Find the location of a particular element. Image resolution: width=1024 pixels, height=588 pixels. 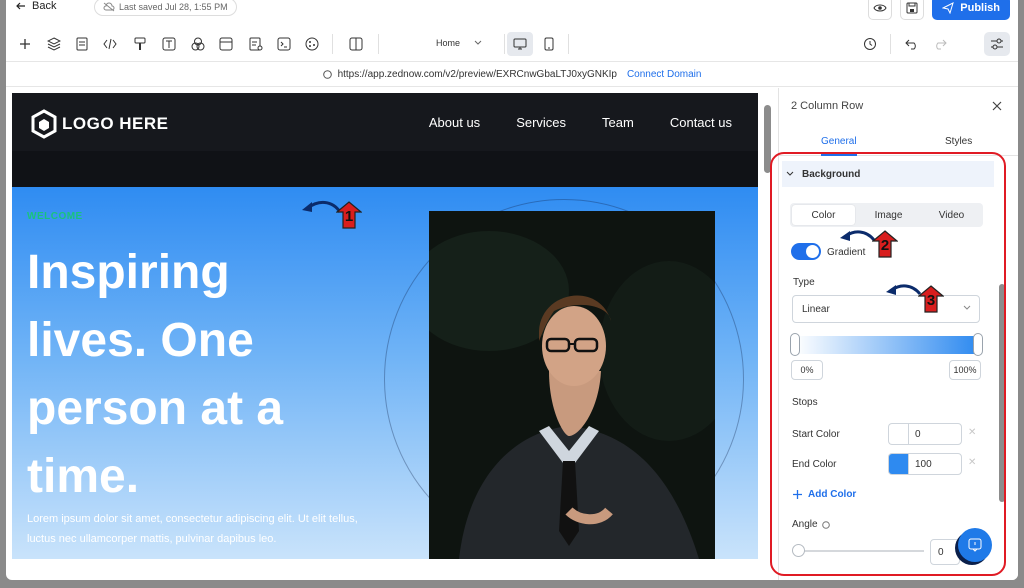

form-icon is located at coordinates (256, 44).